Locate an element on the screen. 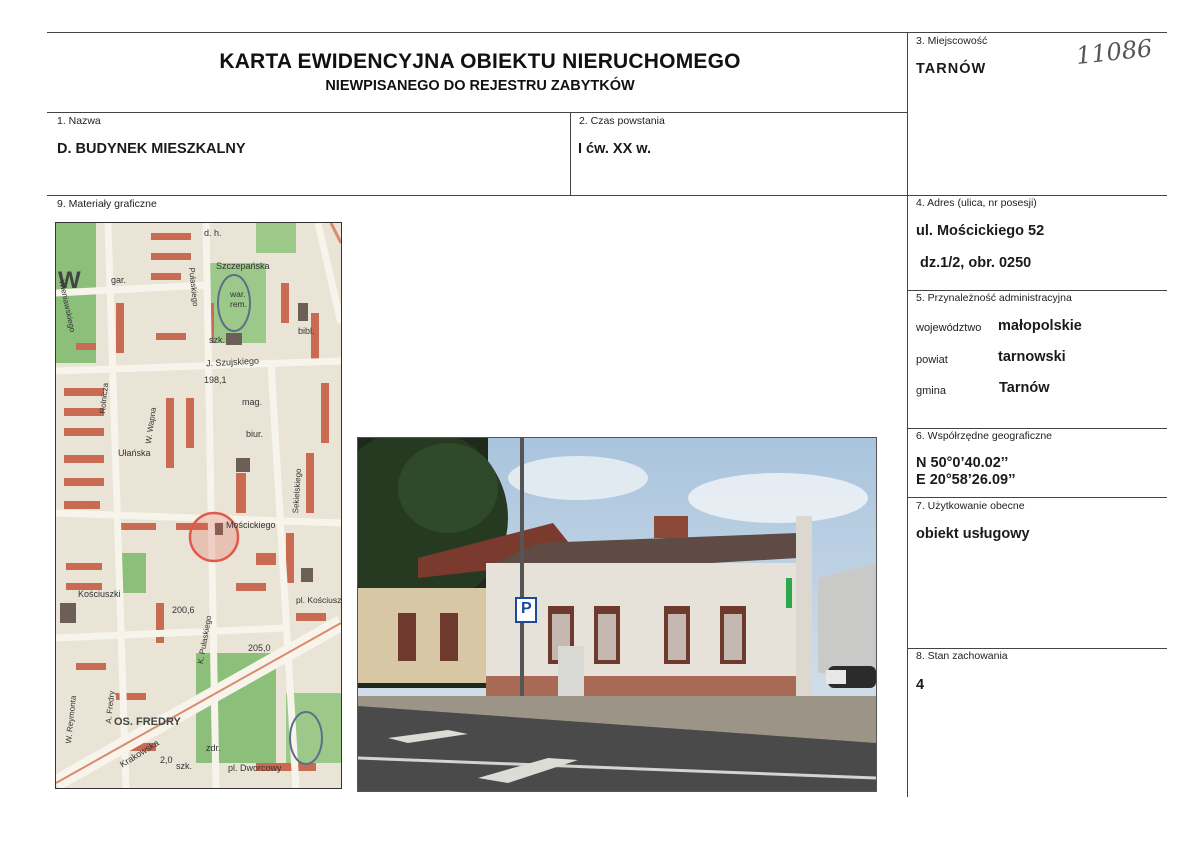  graphics-label: 9. Materiały graficzne is located at coordinates (107, 204).